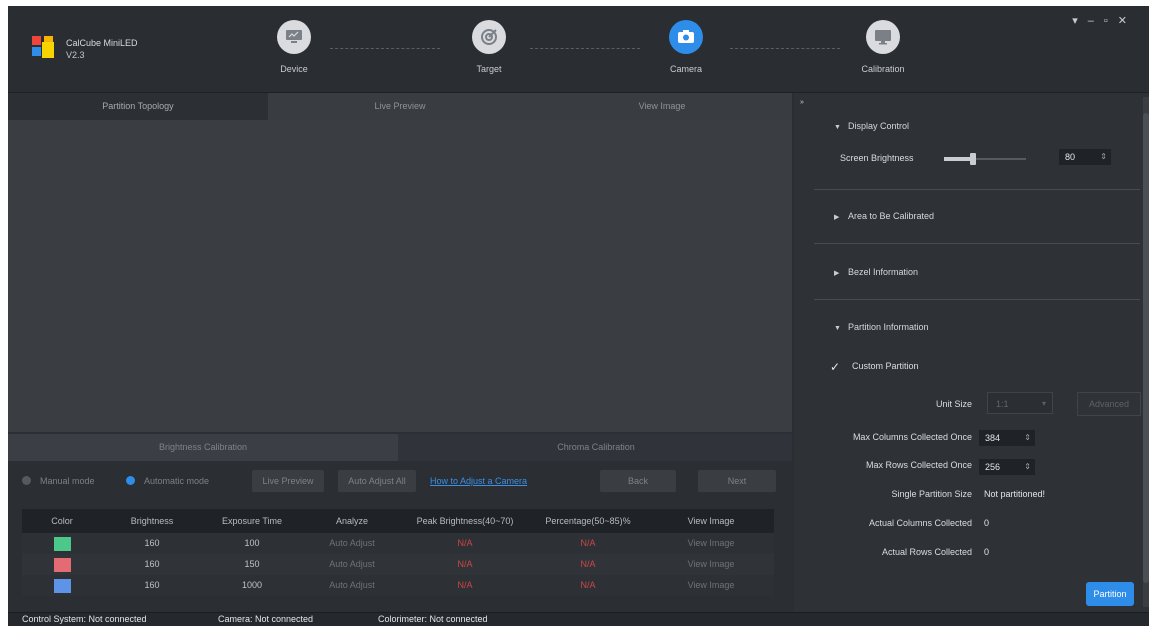 The height and width of the screenshot is (632, 1157). I want to click on step-label: Calibration, so click(883, 69).